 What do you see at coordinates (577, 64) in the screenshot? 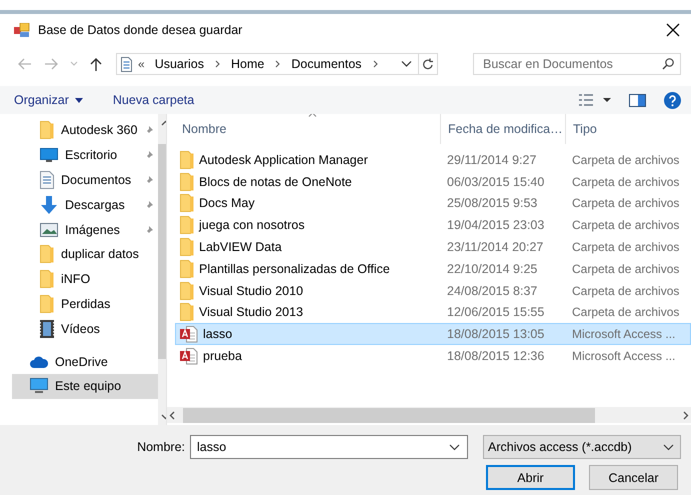
I see `search-field: Buscar en Documentos` at bounding box center [577, 64].